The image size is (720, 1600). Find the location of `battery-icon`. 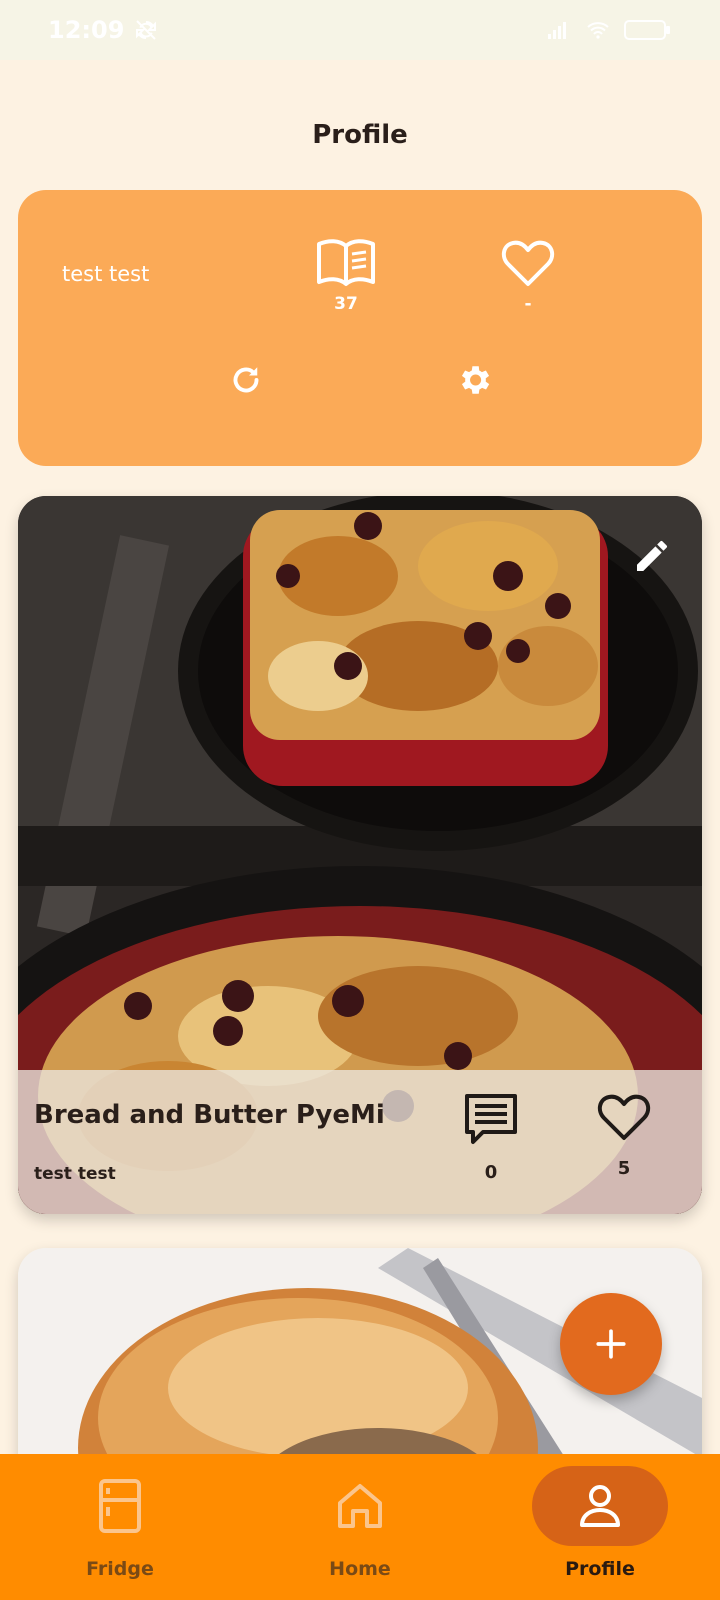

battery-icon is located at coordinates (647, 30).